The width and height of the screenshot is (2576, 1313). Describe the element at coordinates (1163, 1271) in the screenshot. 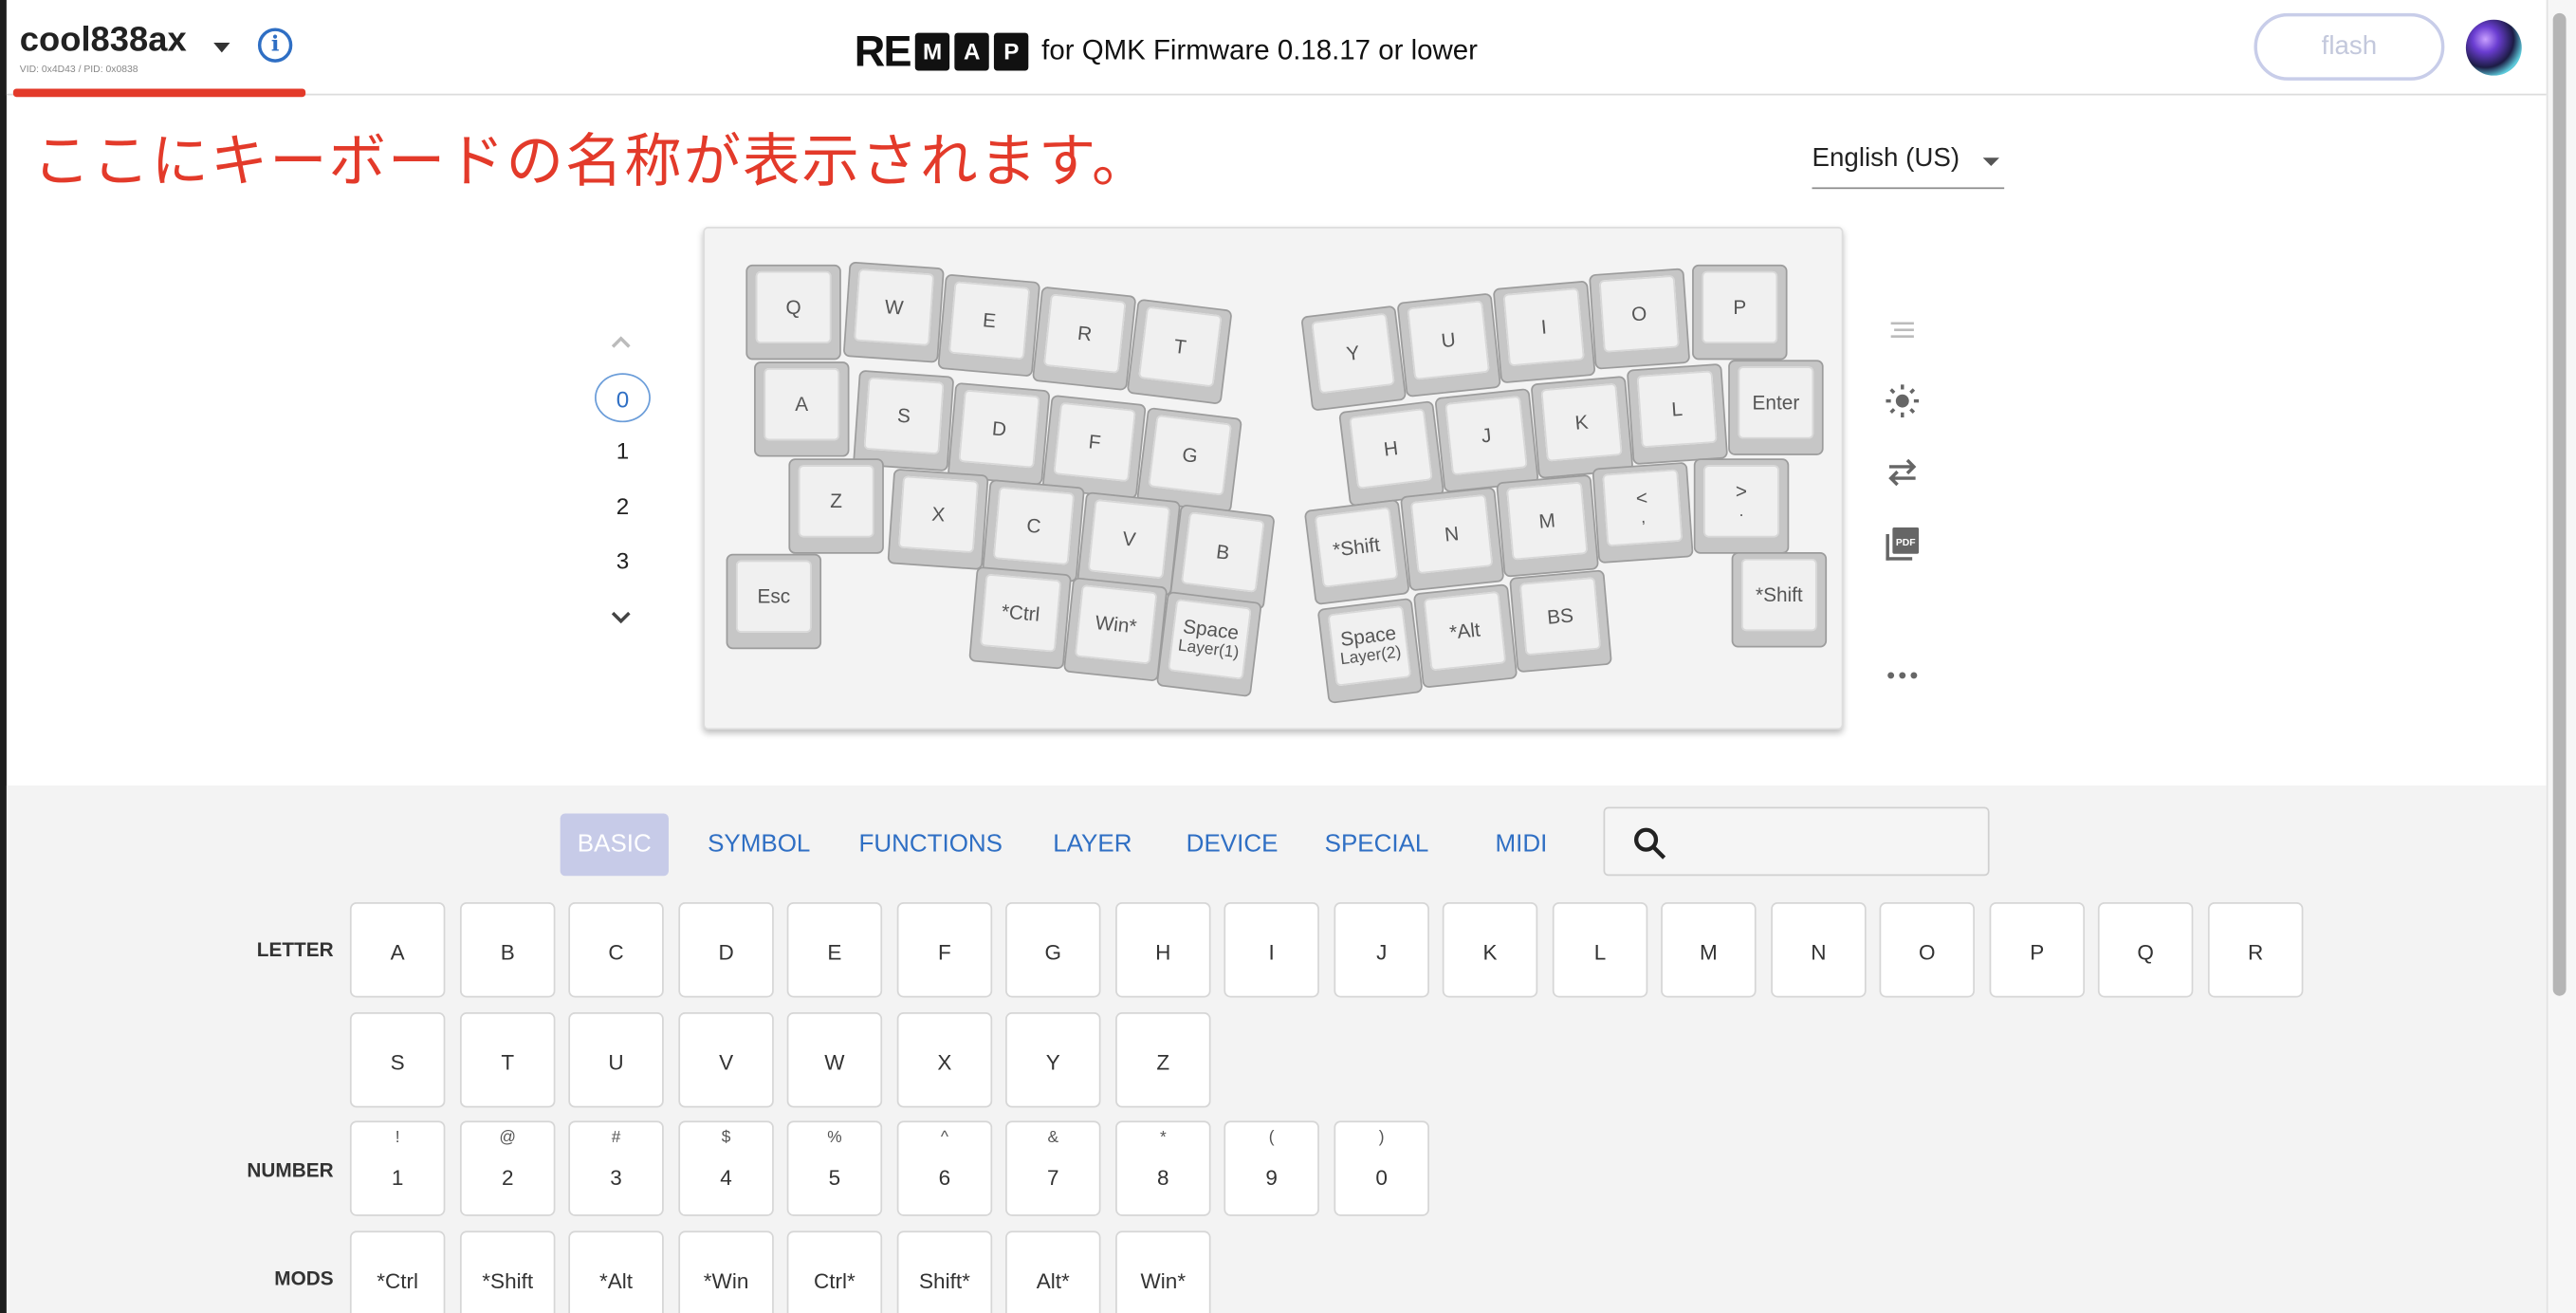

I see `palette-key: Win*` at that location.